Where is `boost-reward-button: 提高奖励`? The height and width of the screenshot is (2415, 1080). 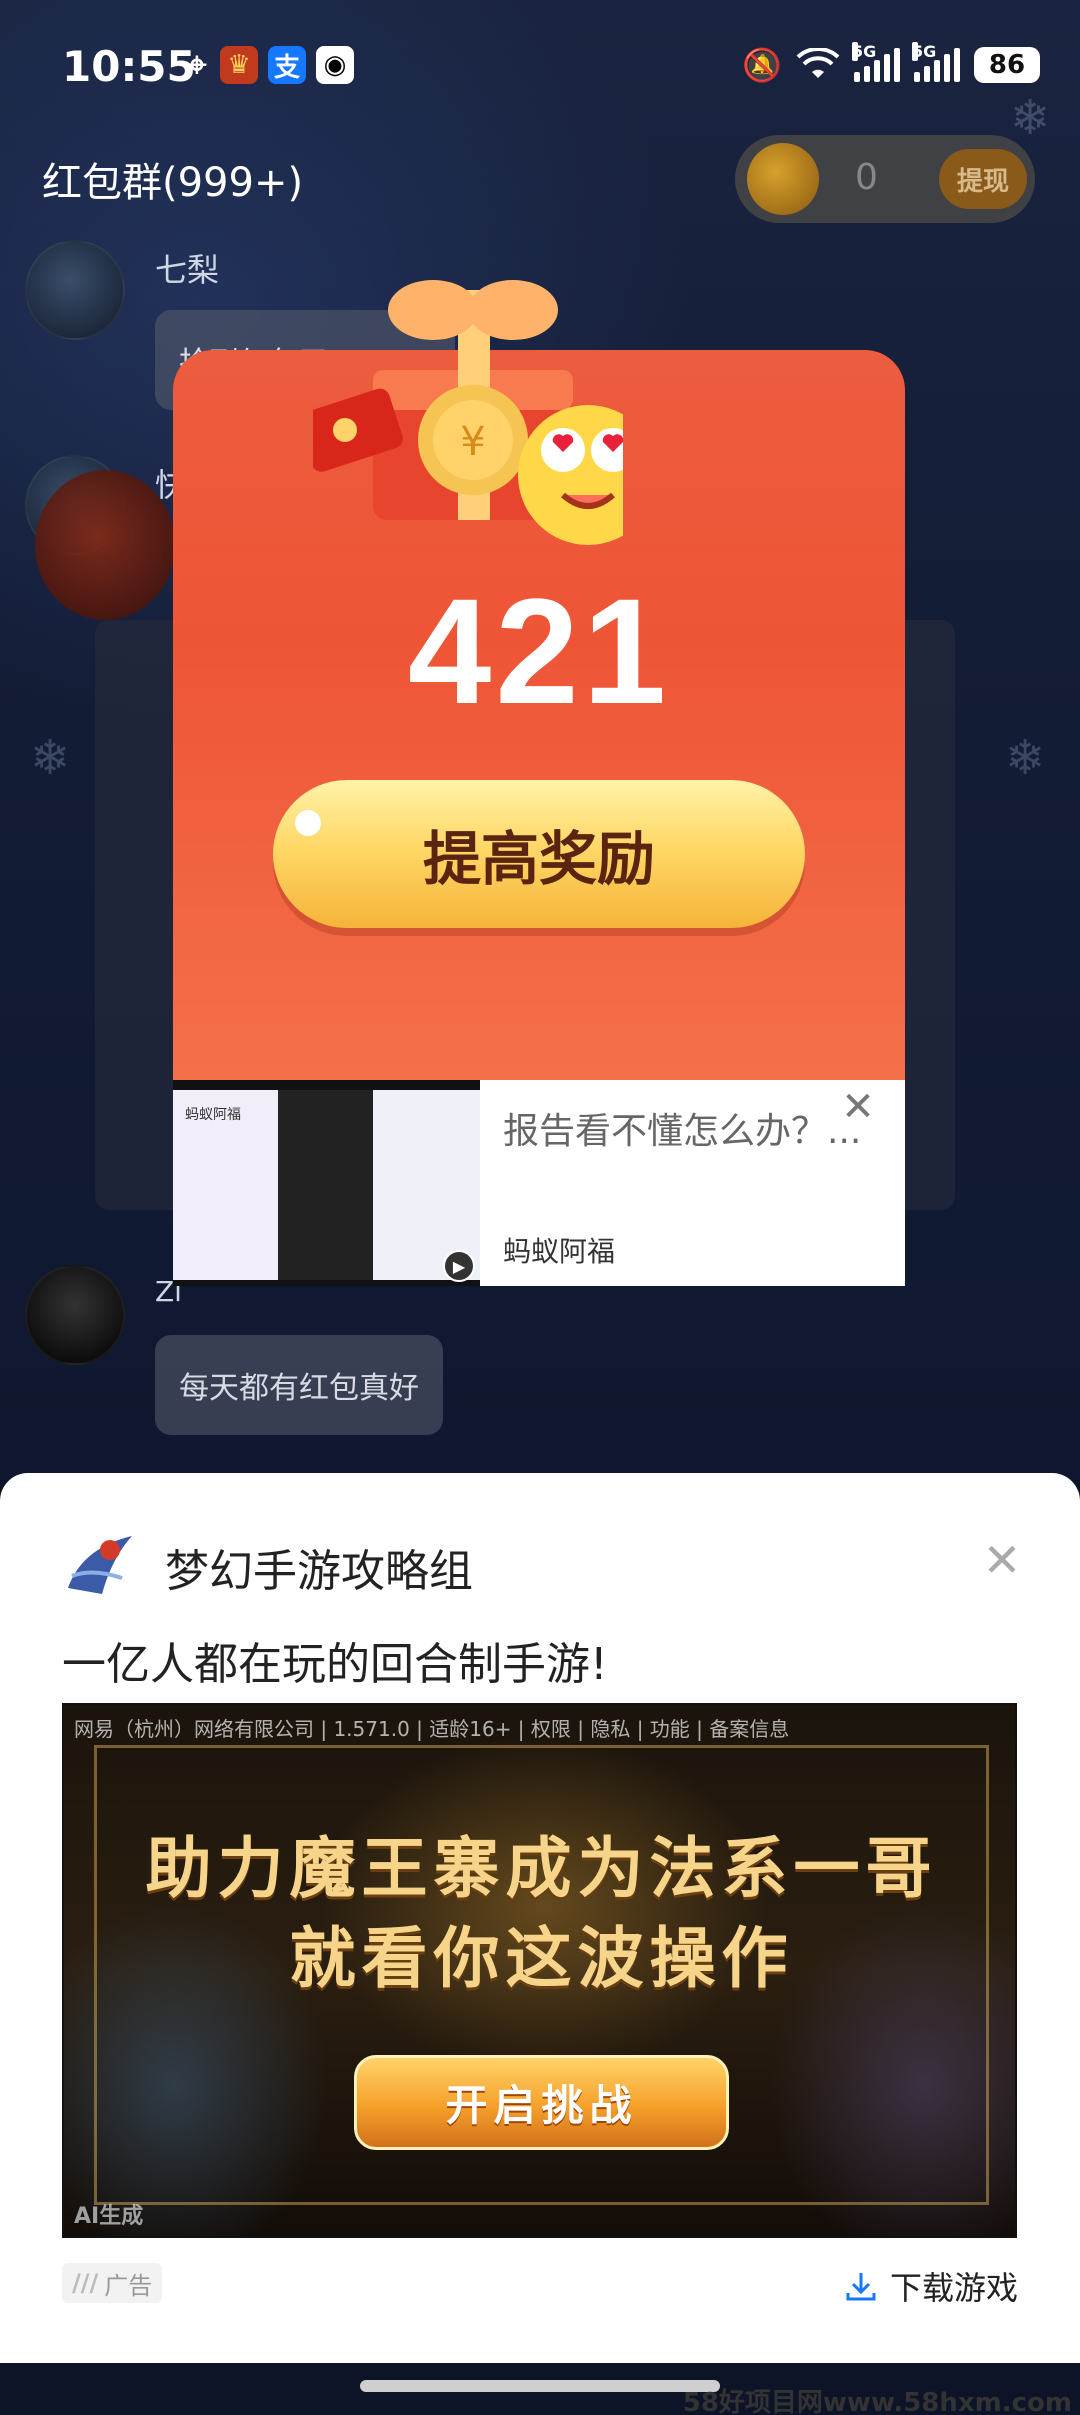 boost-reward-button: 提高奖励 is located at coordinates (539, 854).